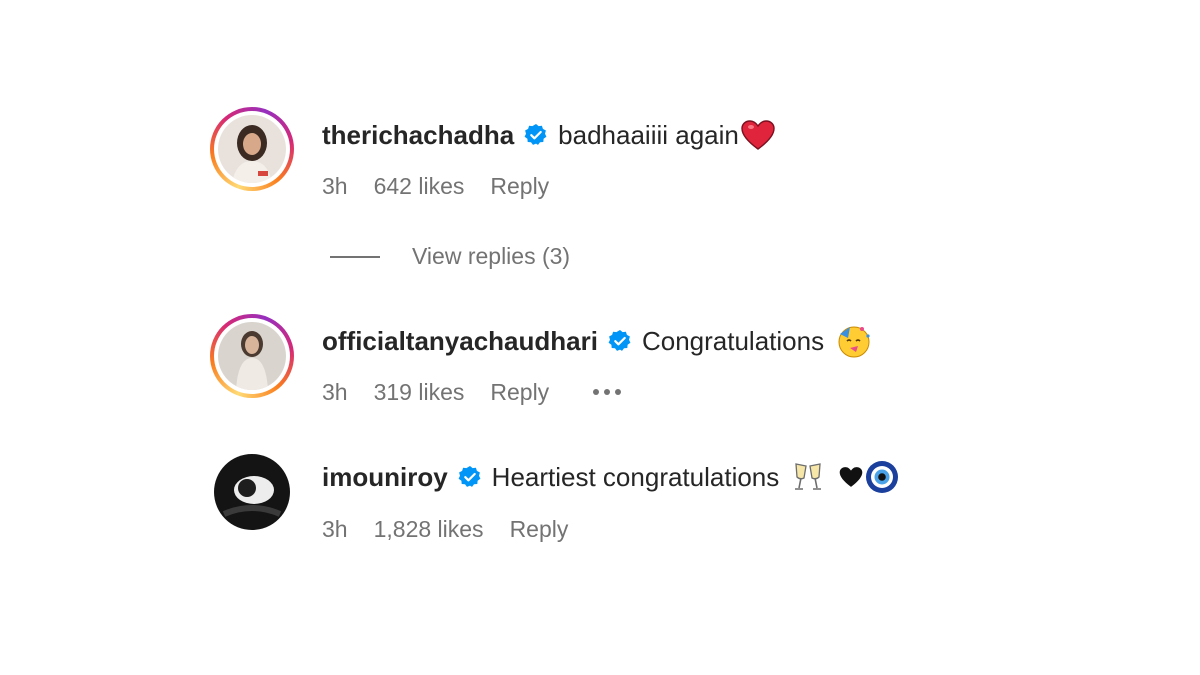 This screenshot has width=1200, height=675. I want to click on likes-count: 642 likes, so click(419, 186).